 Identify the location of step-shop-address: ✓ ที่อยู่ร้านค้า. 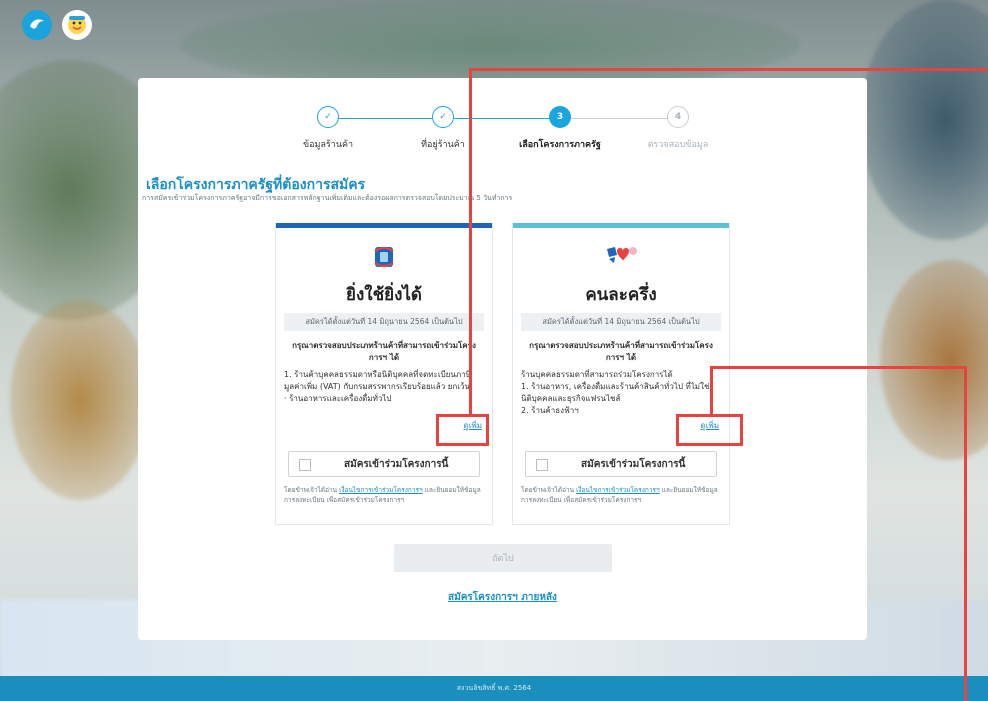
(443, 128).